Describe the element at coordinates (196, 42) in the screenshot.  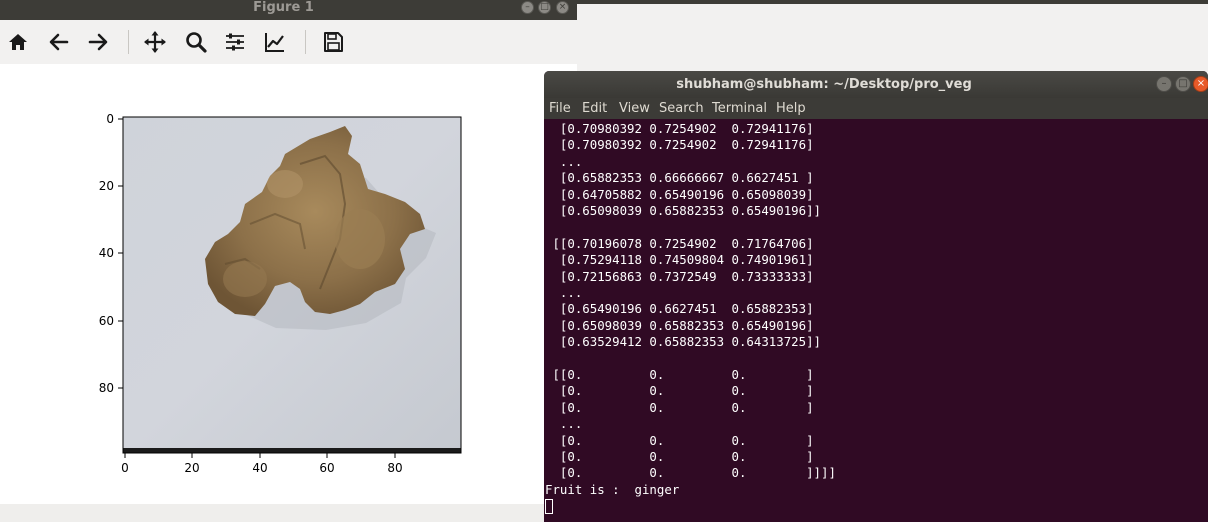
I see `zoom-icon` at that location.